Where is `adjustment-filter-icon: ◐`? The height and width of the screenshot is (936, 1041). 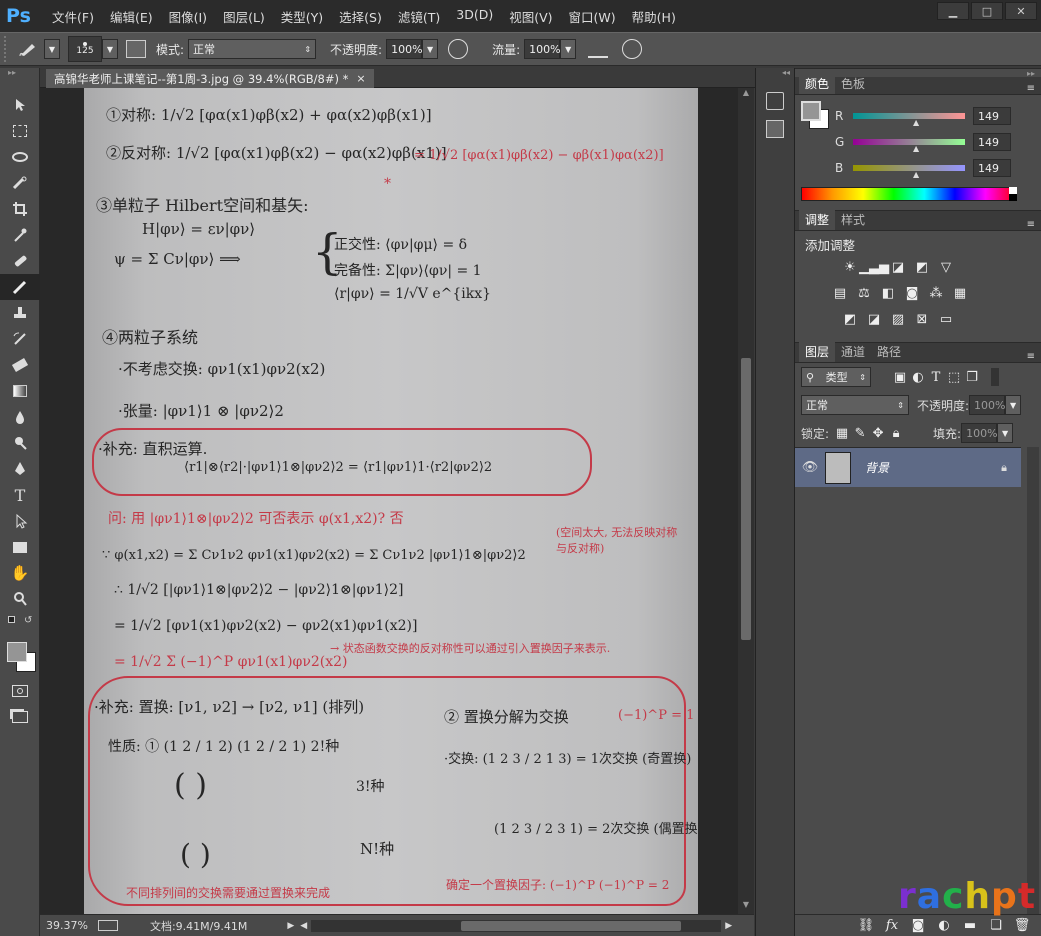 adjustment-filter-icon: ◐ is located at coordinates (918, 377).